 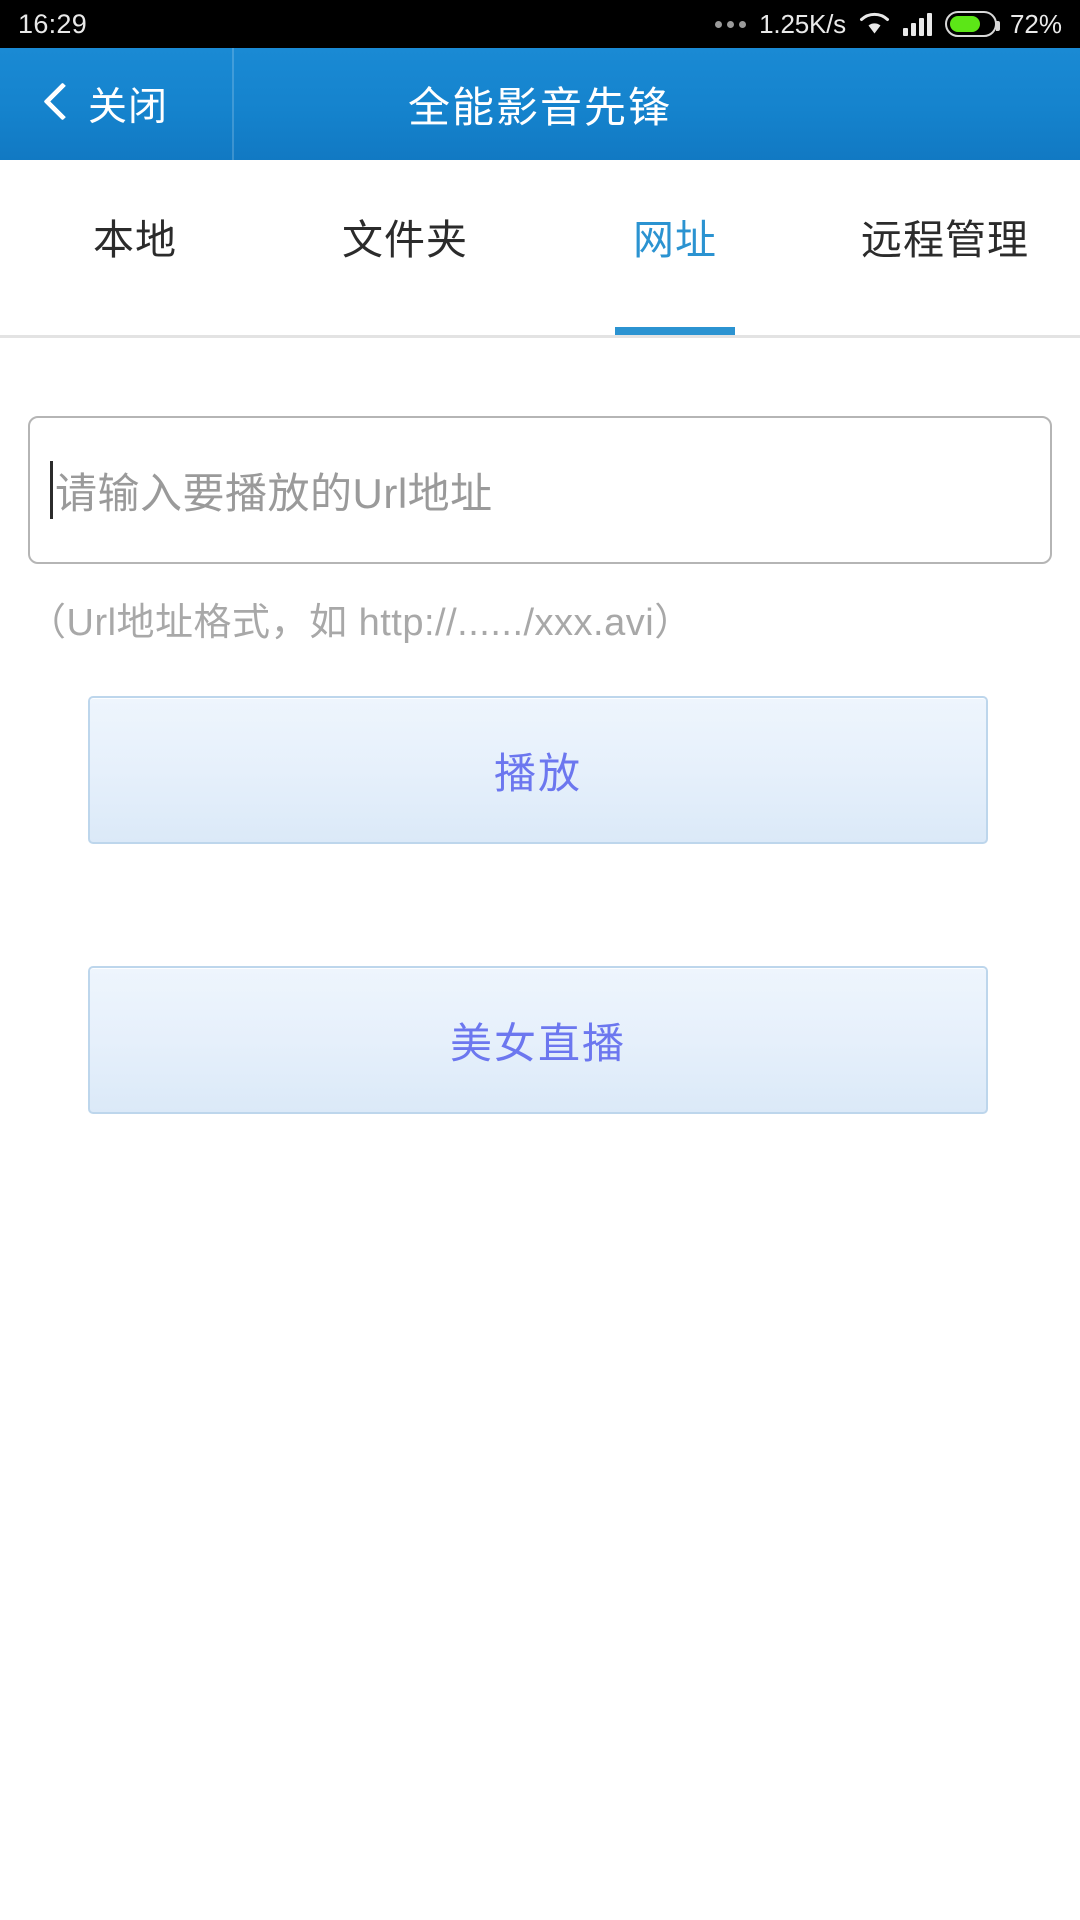 What do you see at coordinates (540, 490) in the screenshot?
I see `url-input: 请输入要播放的Url地址` at bounding box center [540, 490].